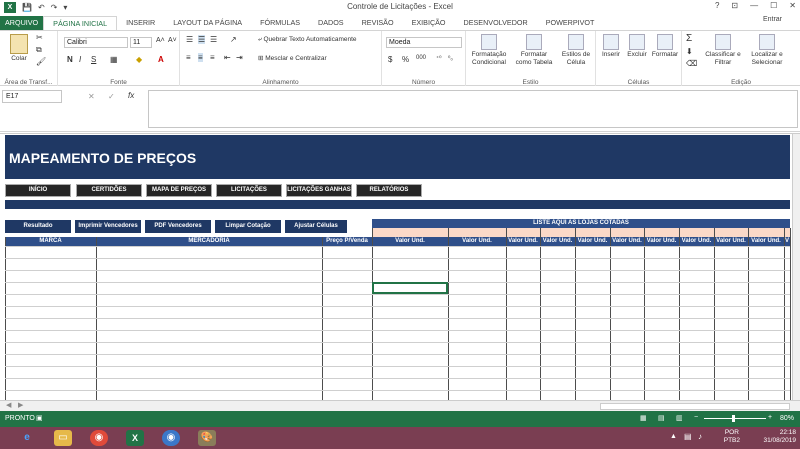  I want to click on page-layout-view-icon: ▤, so click(661, 418).